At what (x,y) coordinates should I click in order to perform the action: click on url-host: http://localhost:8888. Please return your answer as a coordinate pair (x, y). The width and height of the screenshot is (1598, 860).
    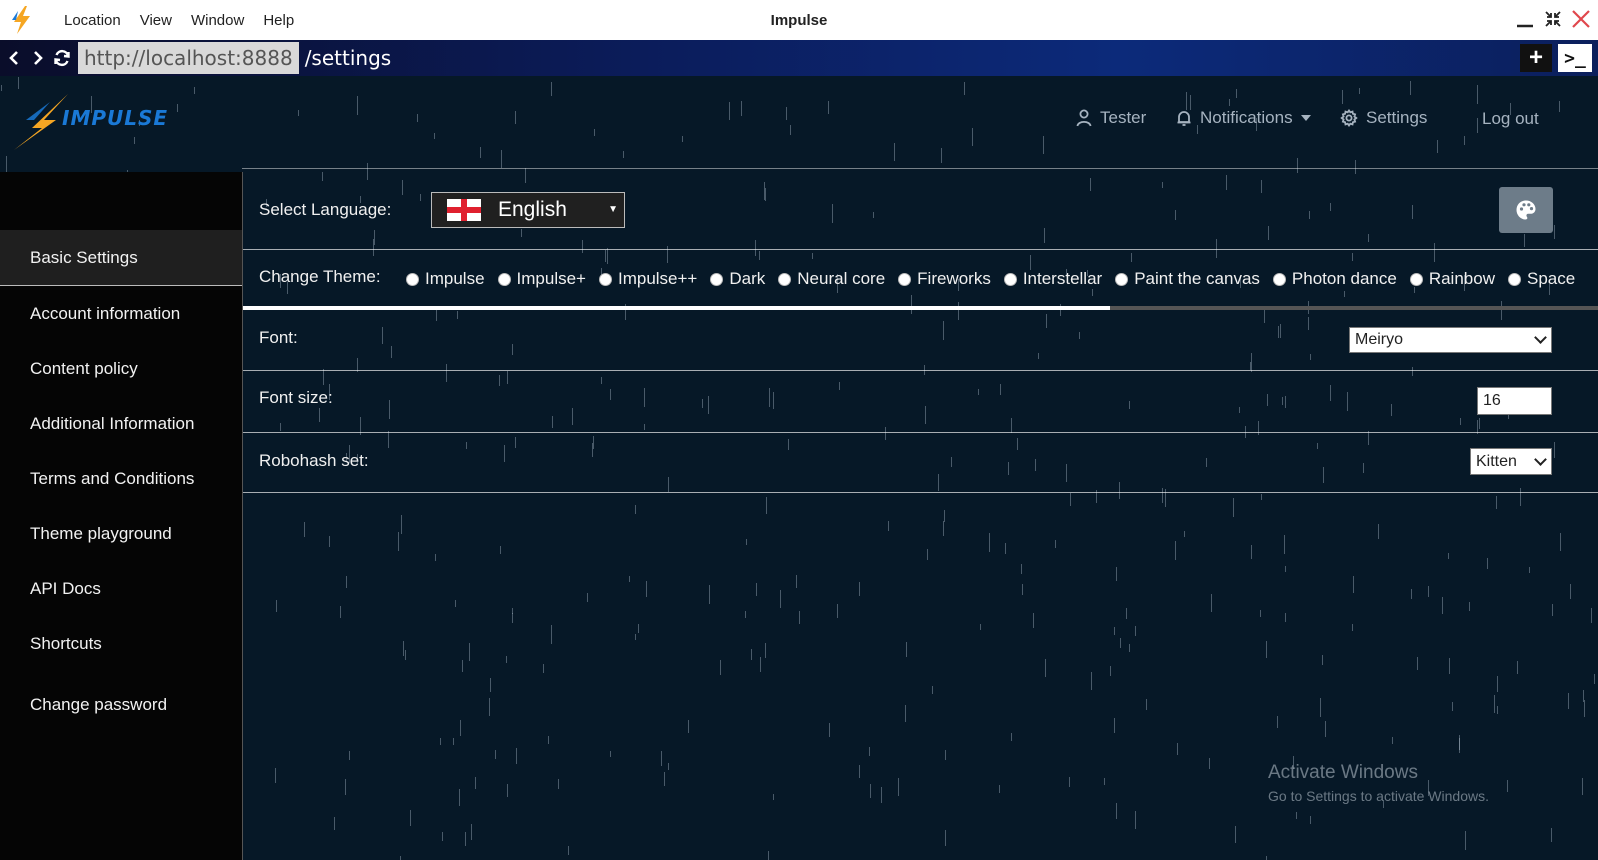
    Looking at the image, I should click on (188, 58).